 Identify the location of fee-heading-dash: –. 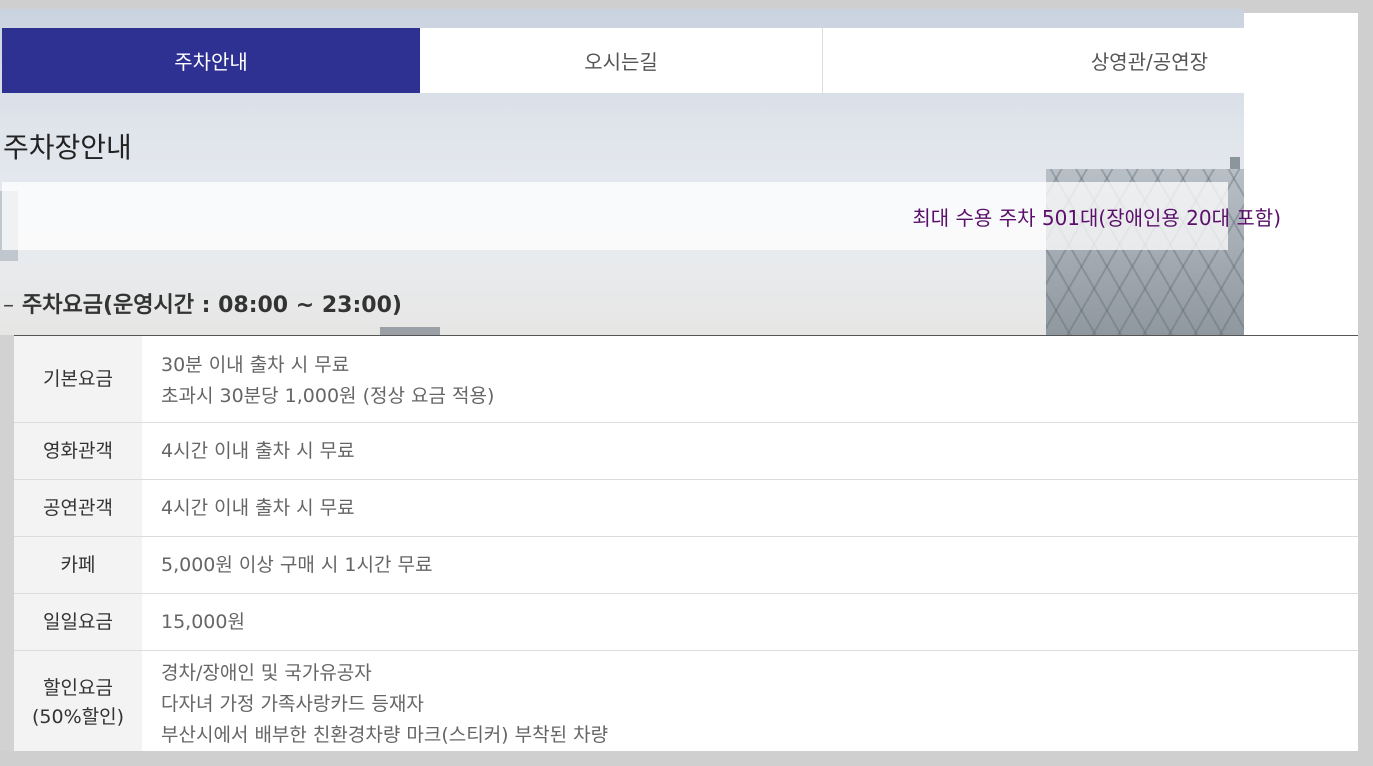
(8, 305).